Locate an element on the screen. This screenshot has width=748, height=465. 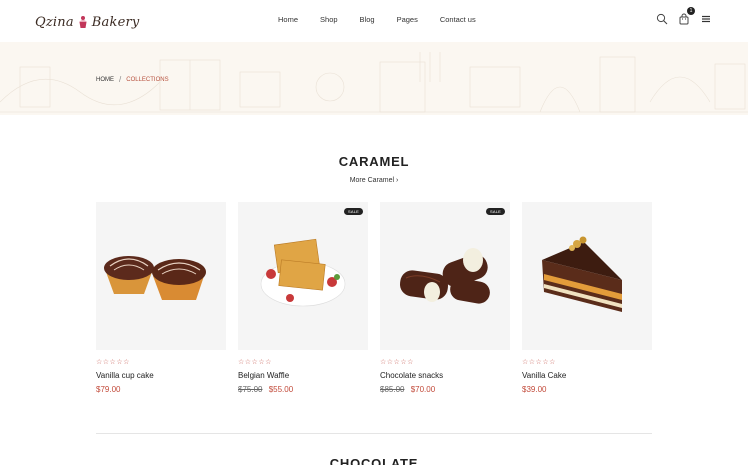
product-name: Belgian Waffle is located at coordinates (303, 375).